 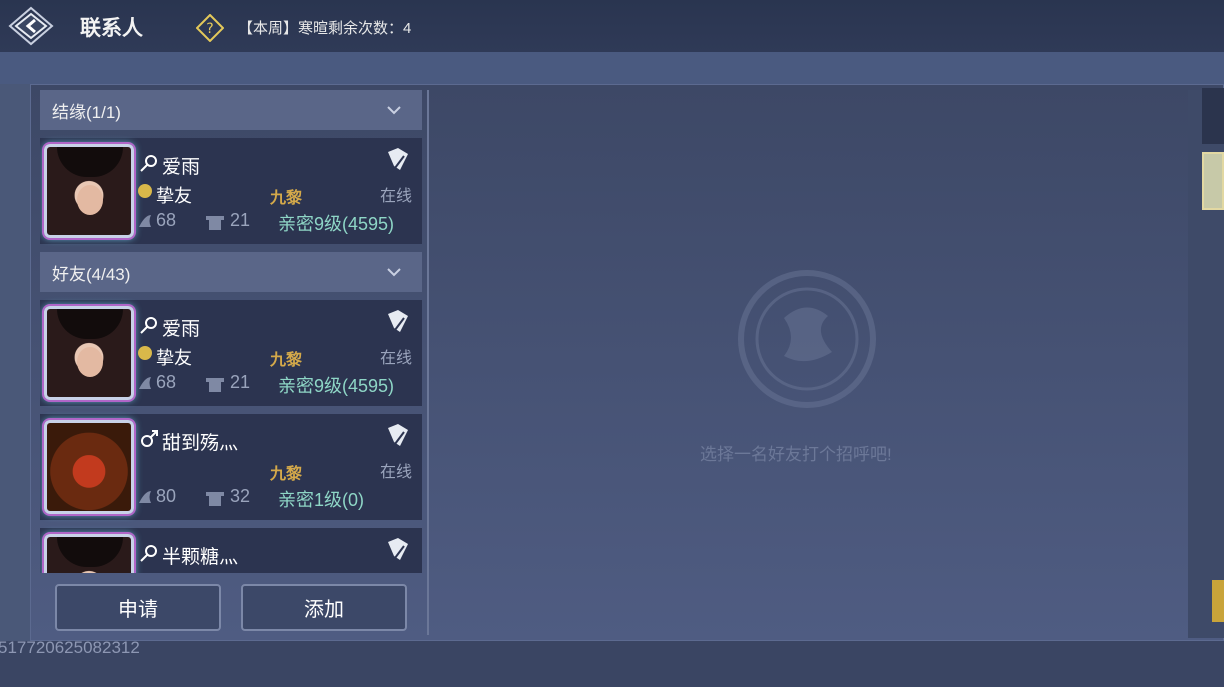 What do you see at coordinates (138, 607) in the screenshot?
I see `apply-button: 申请` at bounding box center [138, 607].